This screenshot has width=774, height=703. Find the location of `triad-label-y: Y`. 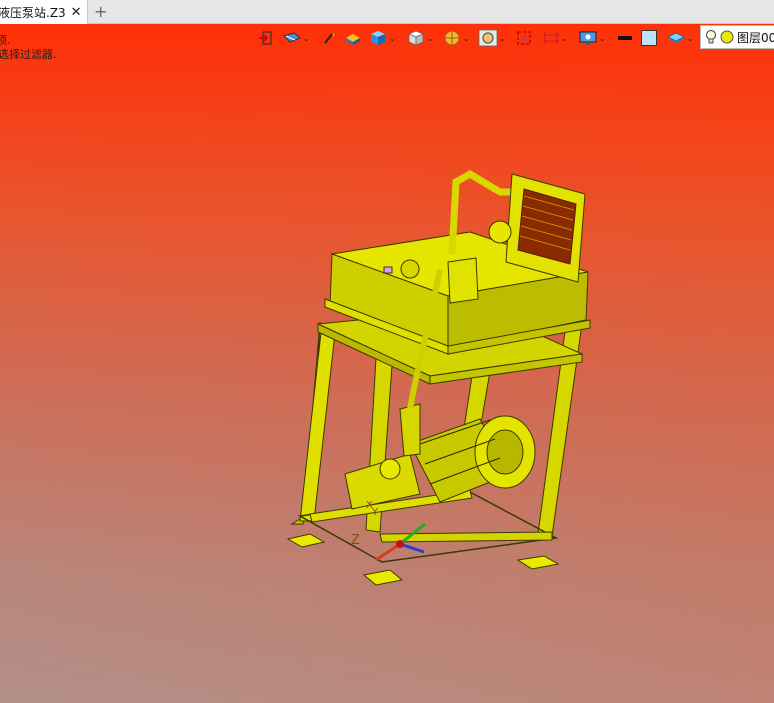

triad-label-y: Y is located at coordinates (375, 512).